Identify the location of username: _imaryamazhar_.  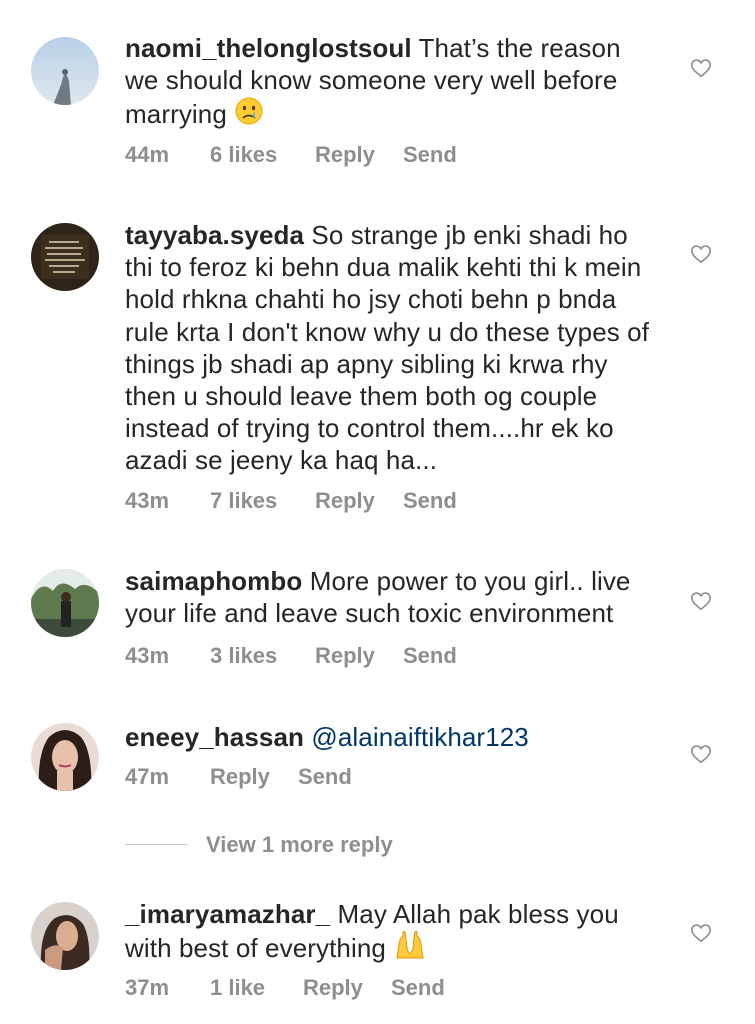
(227, 914).